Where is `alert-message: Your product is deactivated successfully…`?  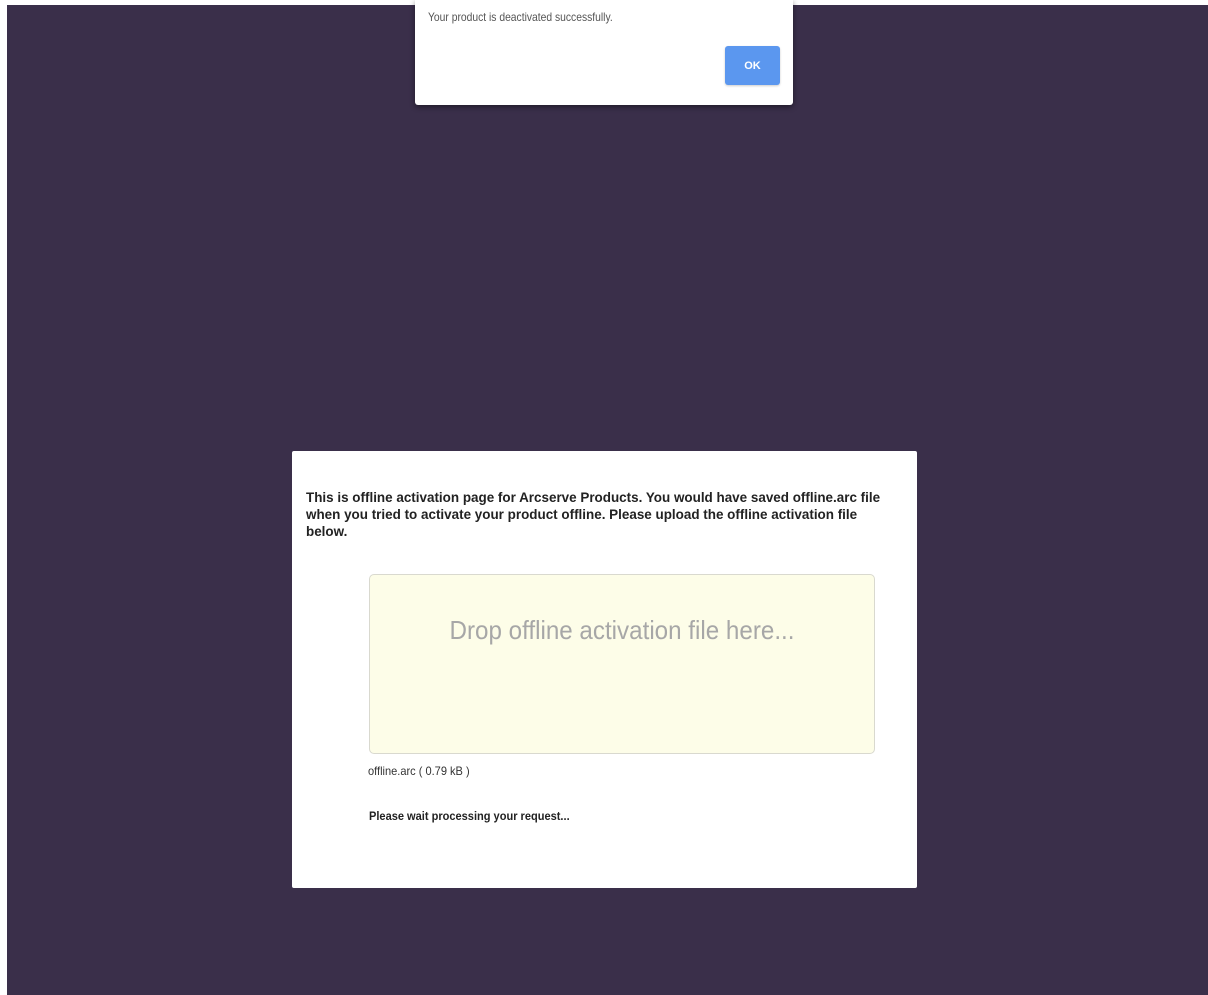 alert-message: Your product is deactivated successfully… is located at coordinates (520, 17).